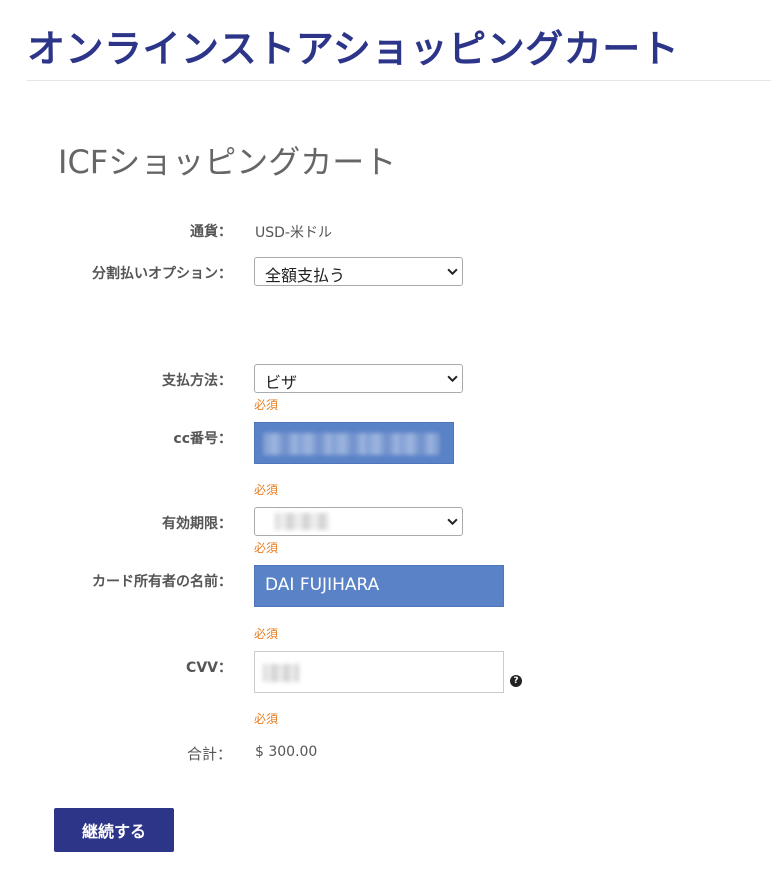 This screenshot has width=771, height=882. Describe the element at coordinates (162, 274) in the screenshot. I see `installment-label: 分割払いオプション：` at that location.